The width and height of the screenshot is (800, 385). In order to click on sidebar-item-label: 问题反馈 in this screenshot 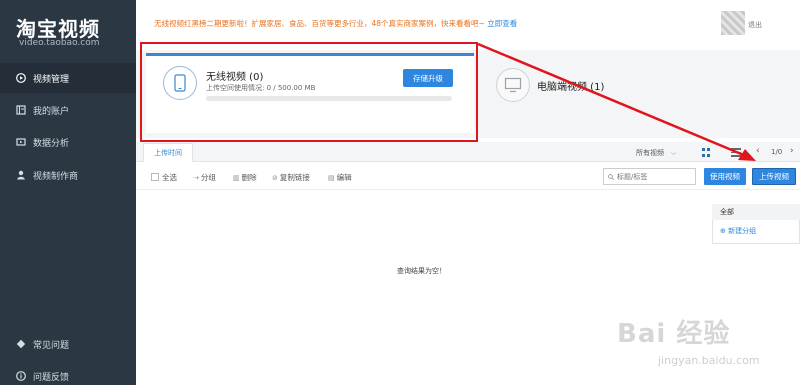, I will do `click(51, 377)`.